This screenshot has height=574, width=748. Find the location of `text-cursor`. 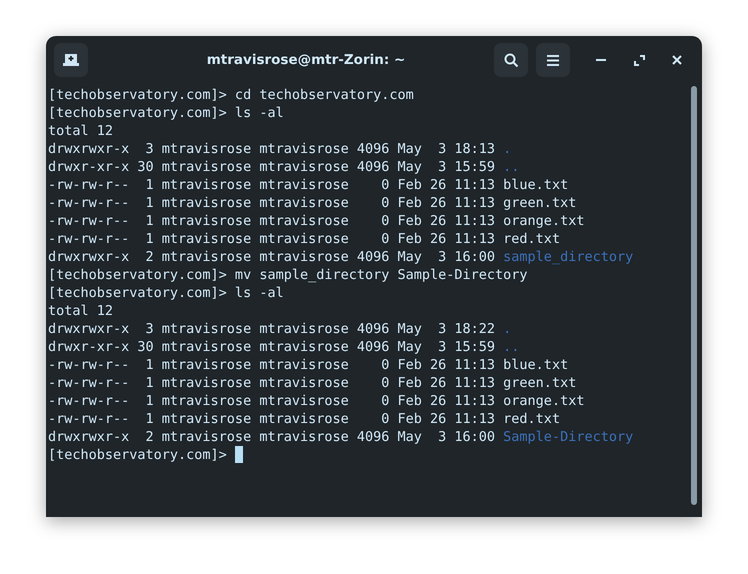

text-cursor is located at coordinates (238, 454).